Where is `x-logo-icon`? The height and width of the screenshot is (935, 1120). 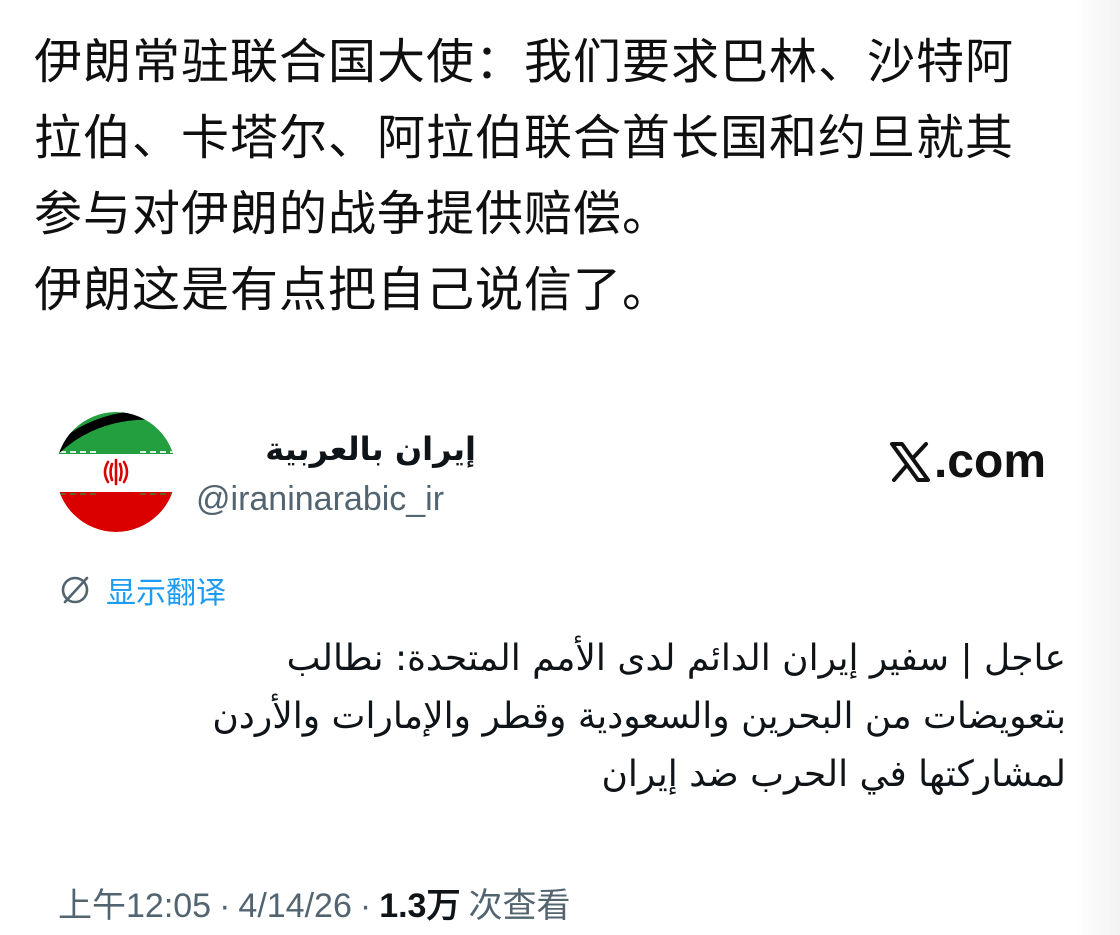 x-logo-icon is located at coordinates (909, 461).